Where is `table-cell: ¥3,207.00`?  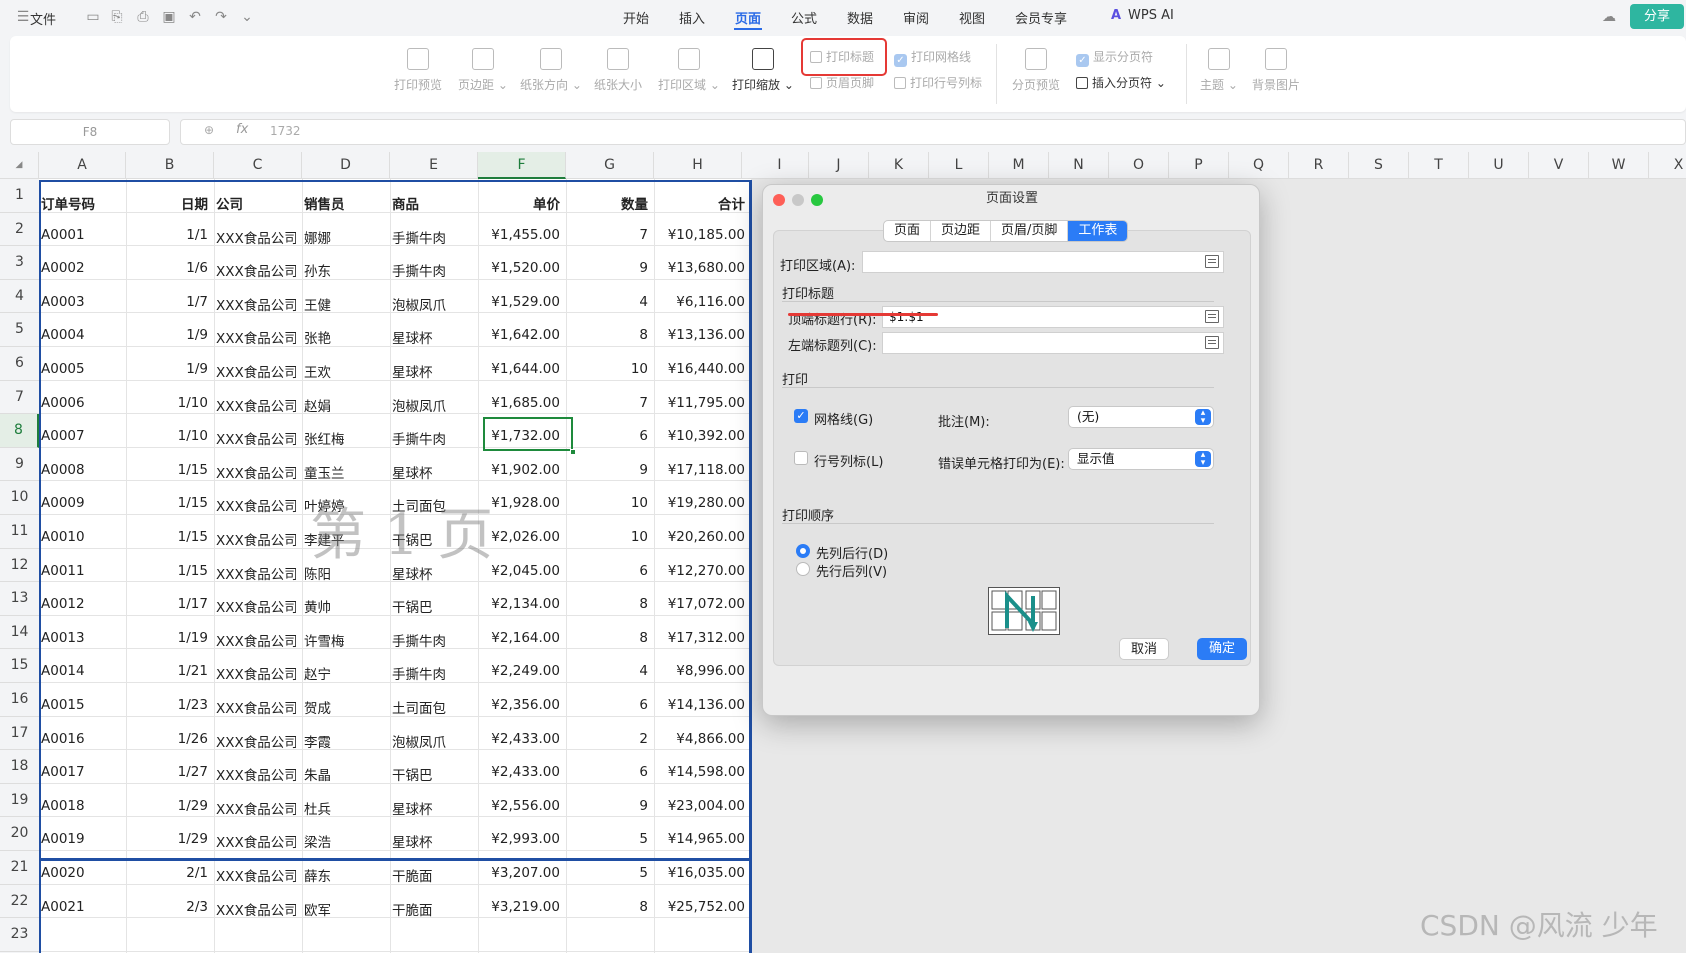 table-cell: ¥3,207.00 is located at coordinates (520, 873).